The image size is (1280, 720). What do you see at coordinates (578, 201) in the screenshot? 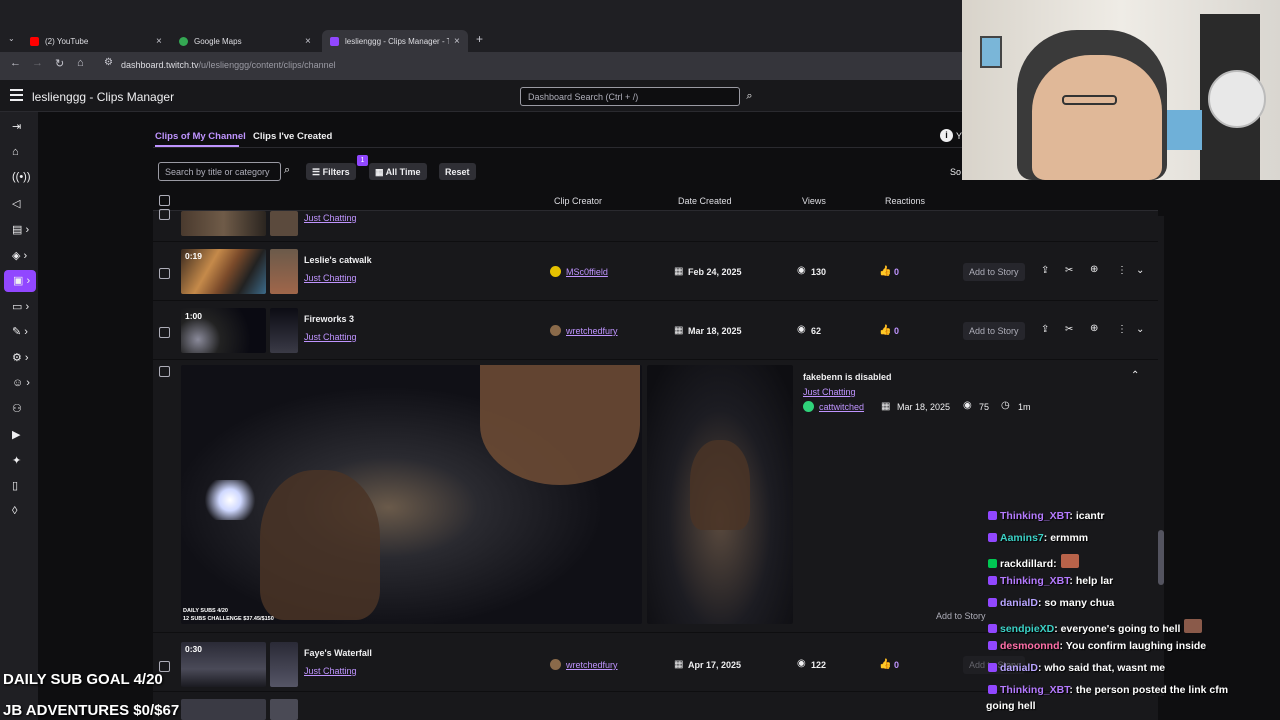
I see `column-clip-creator: Clip Creator` at bounding box center [578, 201].